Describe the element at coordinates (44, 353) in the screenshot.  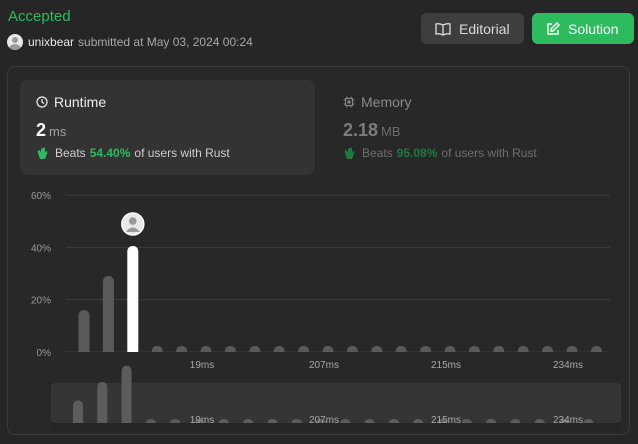
I see `y-tick-label: 0%` at that location.